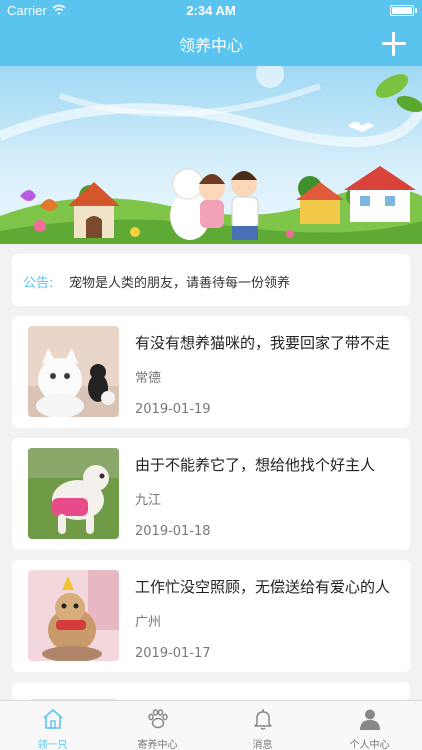  I want to click on post-title: 有没有想养猫咪的，我要回家了带不走, so click(263, 343).